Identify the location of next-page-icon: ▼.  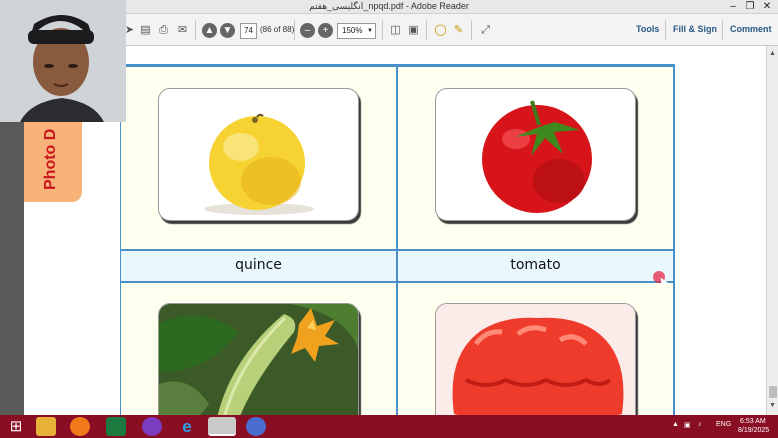
(227, 30).